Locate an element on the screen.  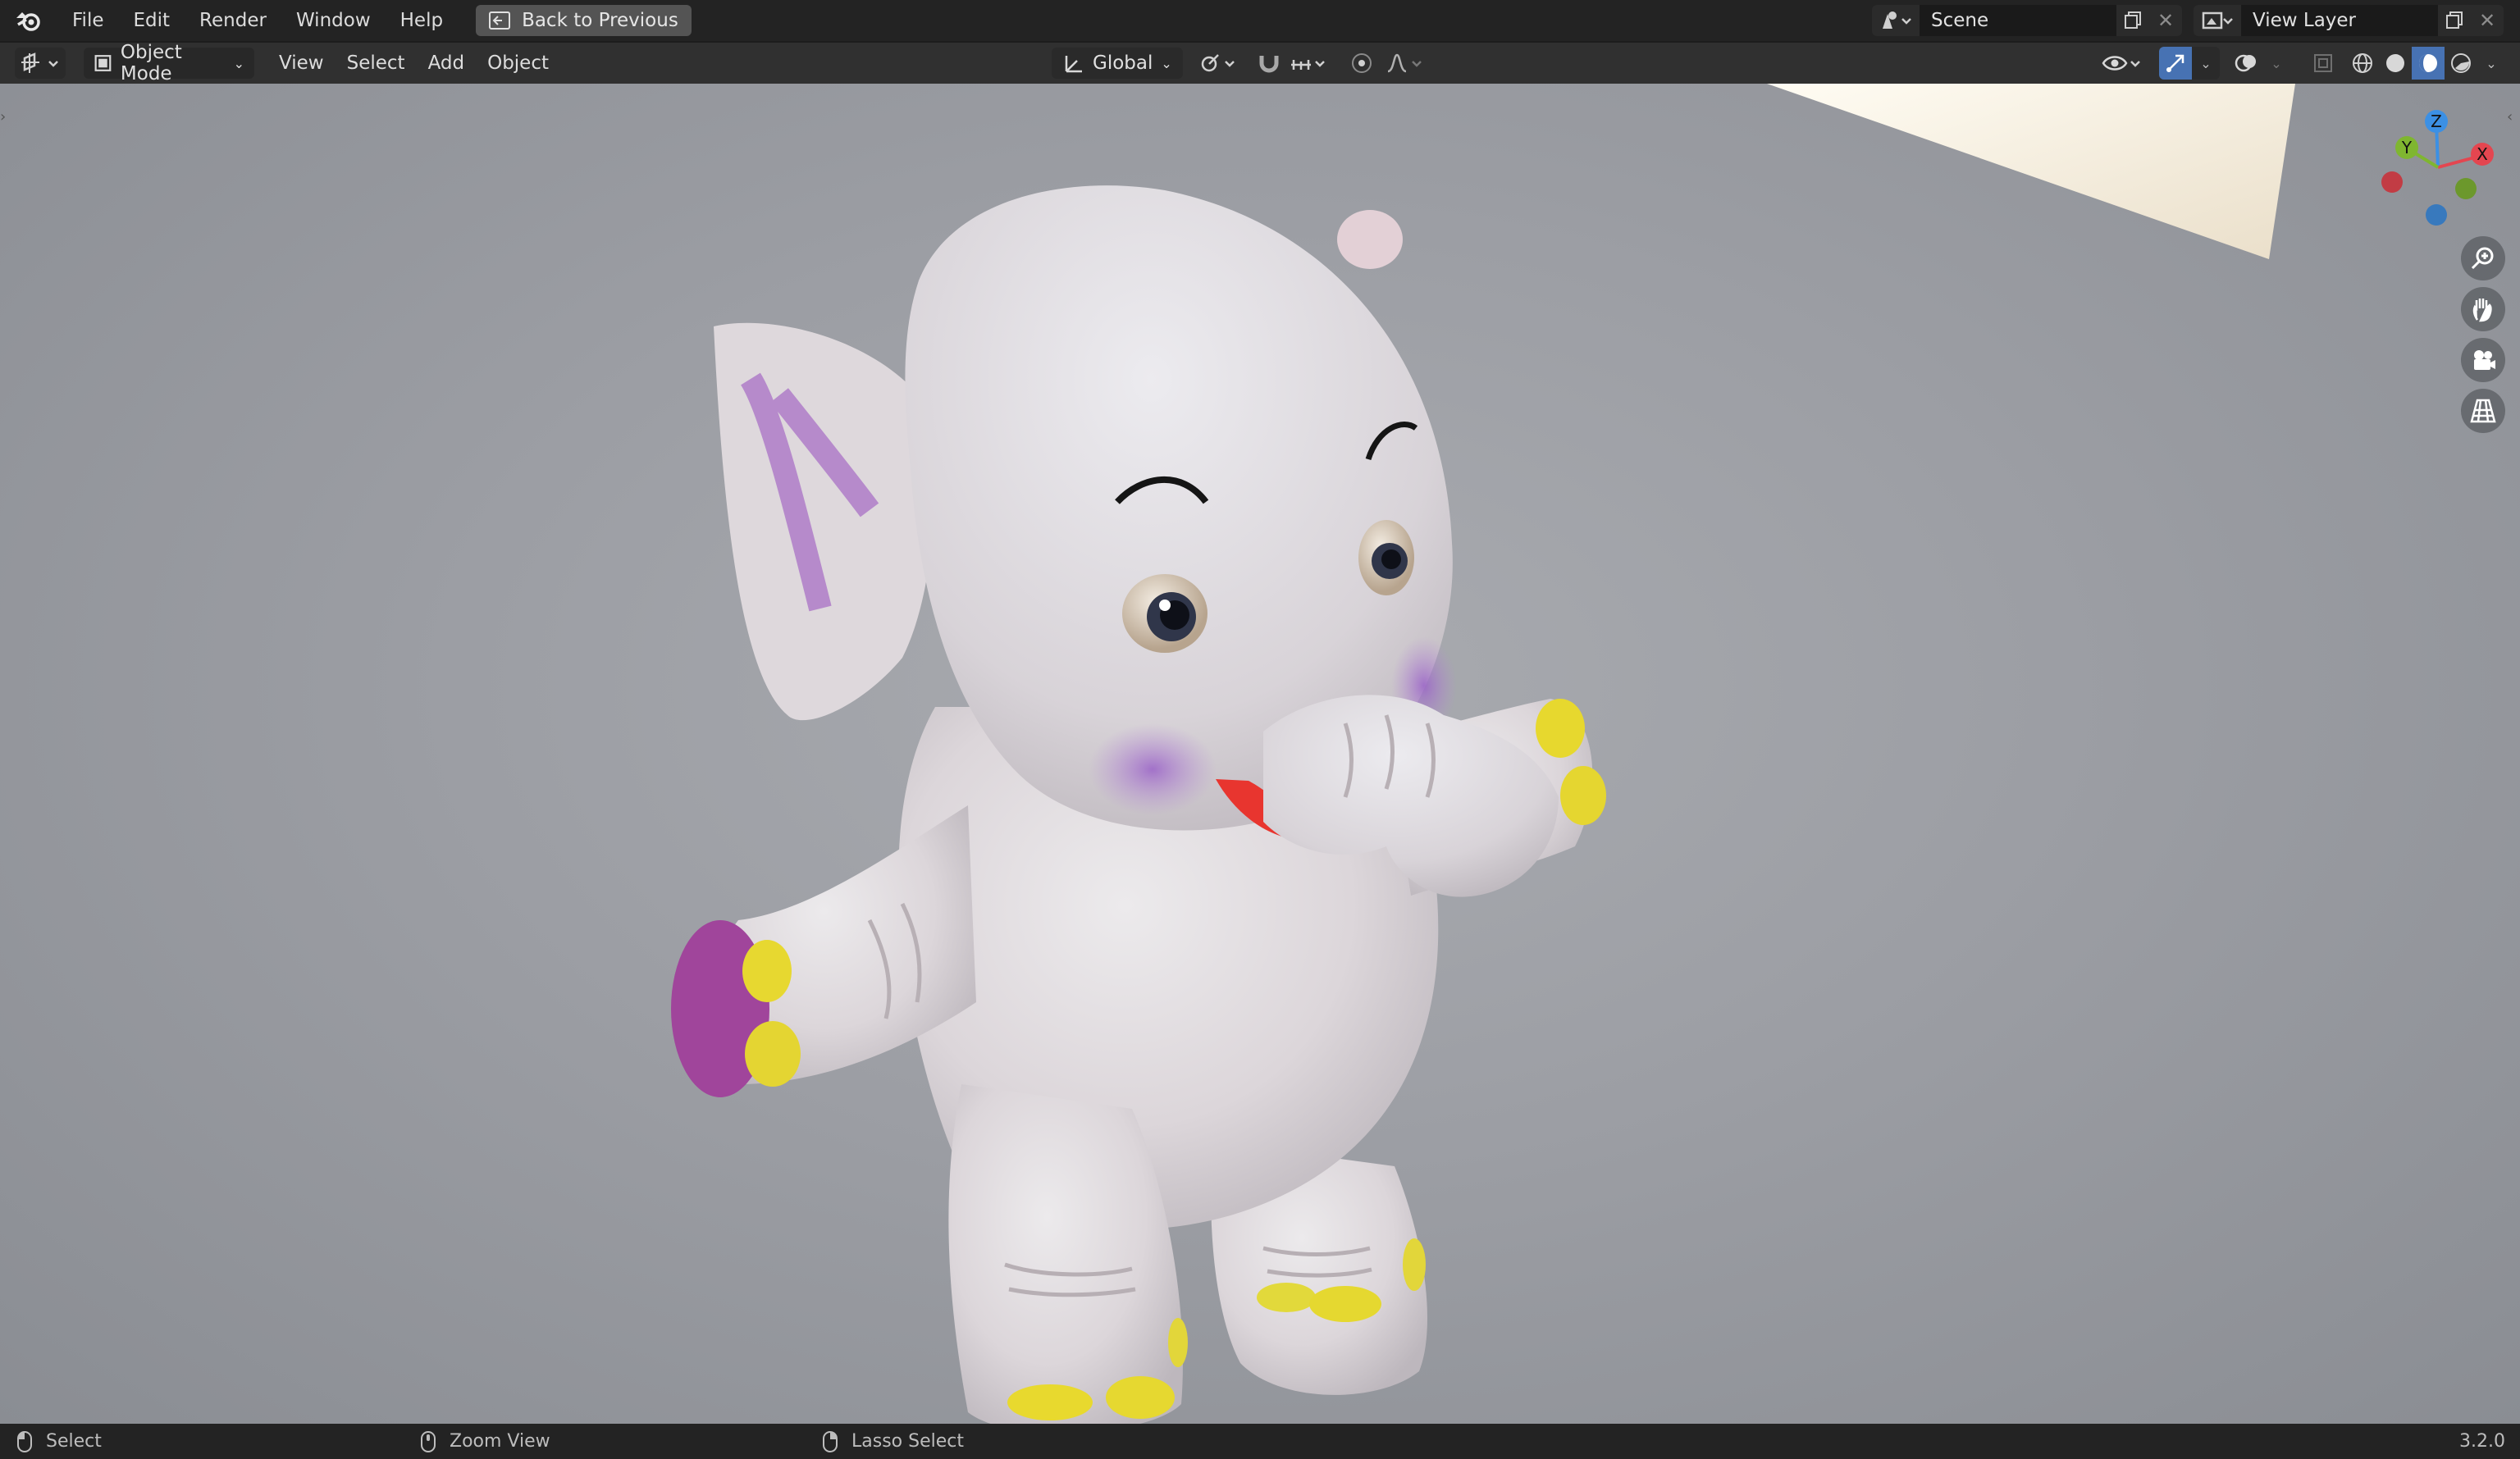
new-view-layer-button is located at coordinates (2454, 20).